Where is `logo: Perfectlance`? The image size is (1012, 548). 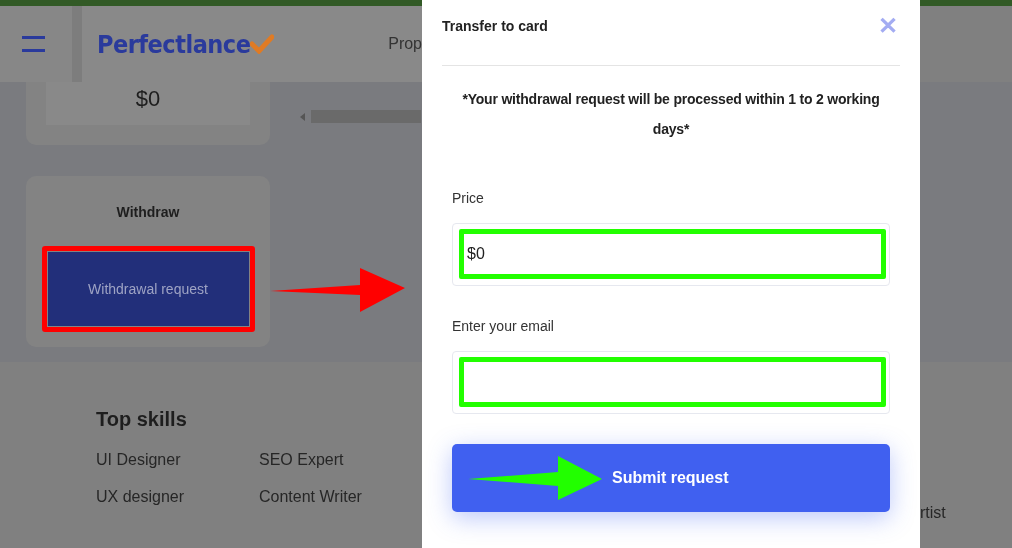 logo: Perfectlance is located at coordinates (174, 44).